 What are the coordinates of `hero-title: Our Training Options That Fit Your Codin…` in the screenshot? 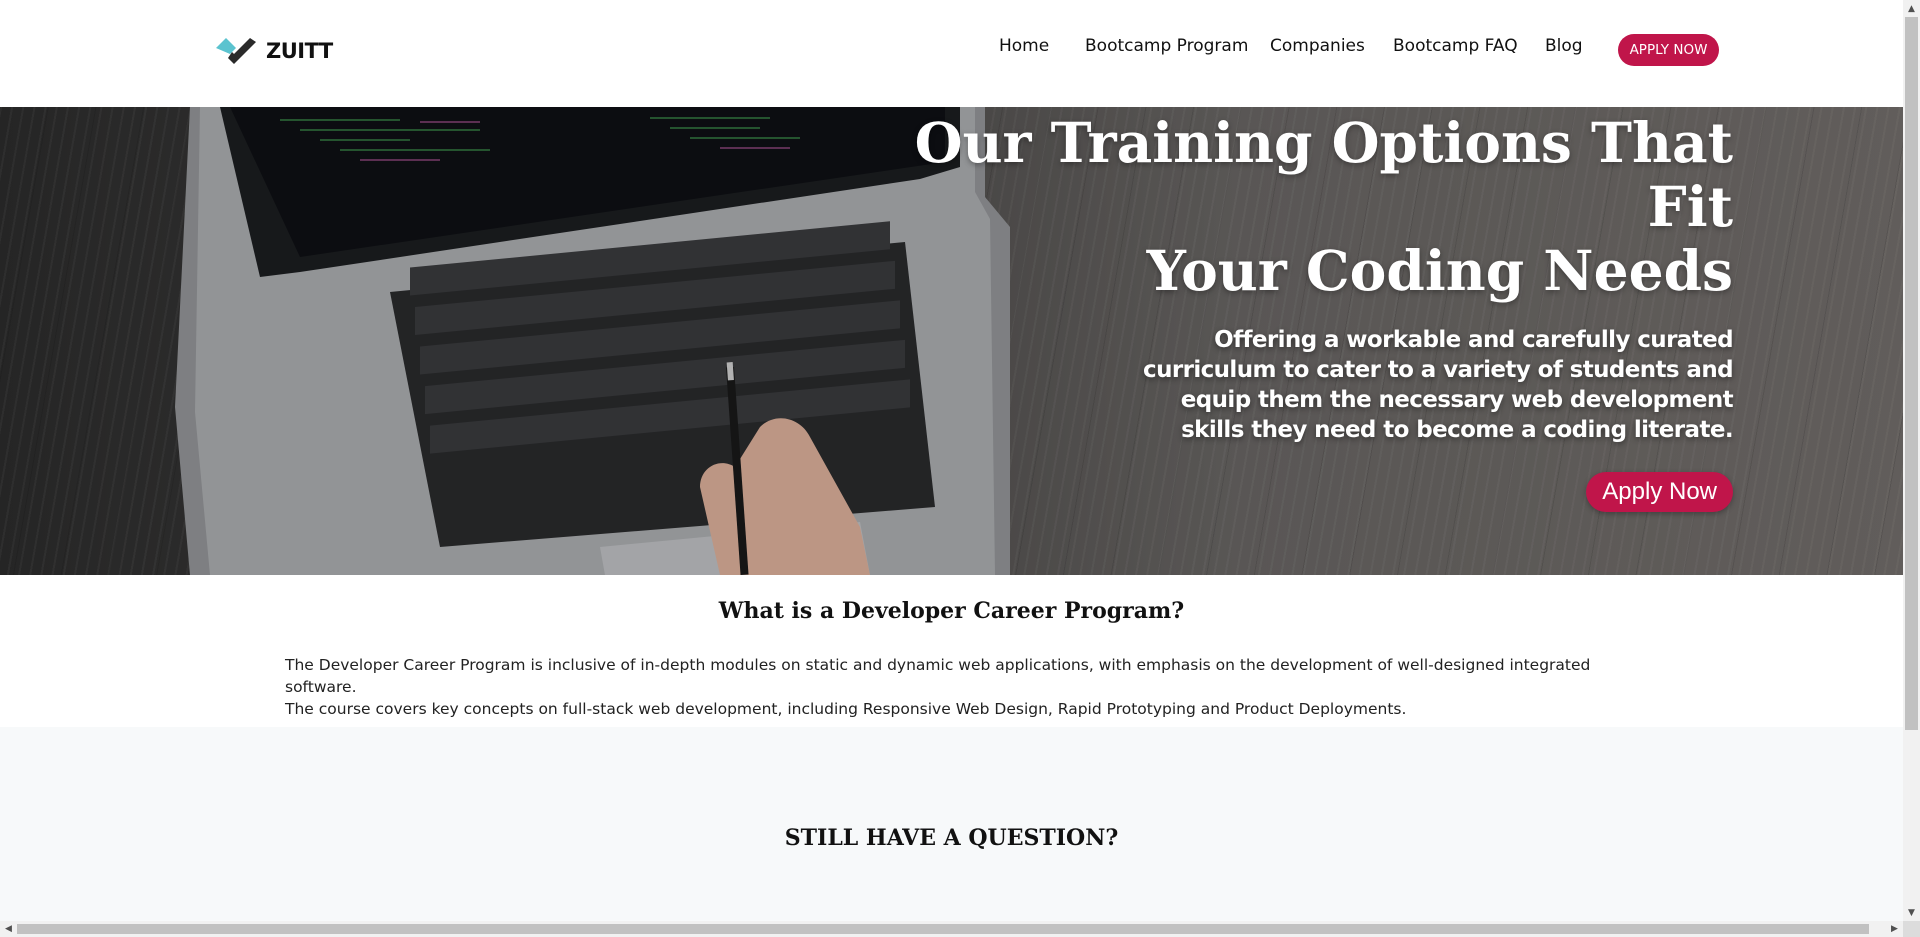 It's located at (1283, 207).